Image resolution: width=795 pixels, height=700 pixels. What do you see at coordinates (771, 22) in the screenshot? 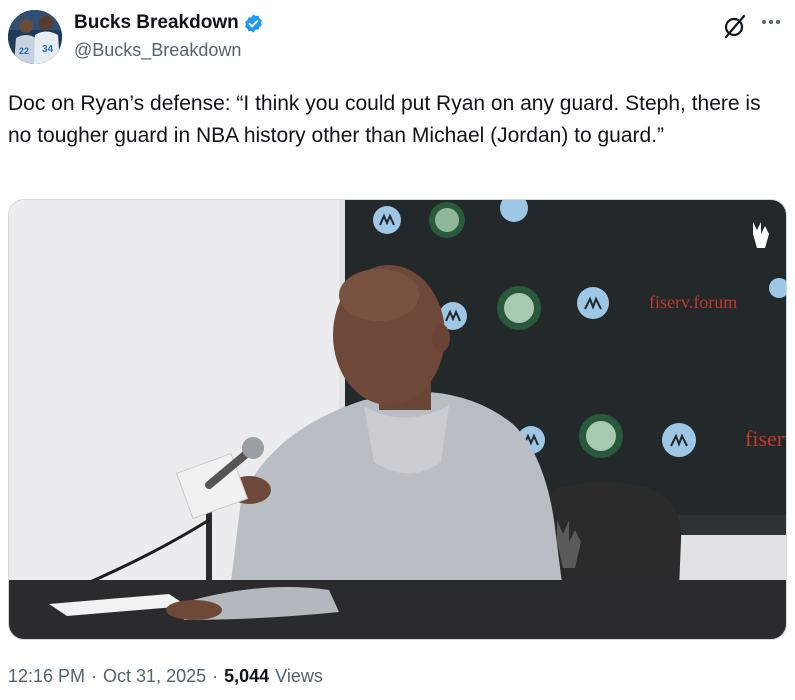
I see `more-options-icon` at bounding box center [771, 22].